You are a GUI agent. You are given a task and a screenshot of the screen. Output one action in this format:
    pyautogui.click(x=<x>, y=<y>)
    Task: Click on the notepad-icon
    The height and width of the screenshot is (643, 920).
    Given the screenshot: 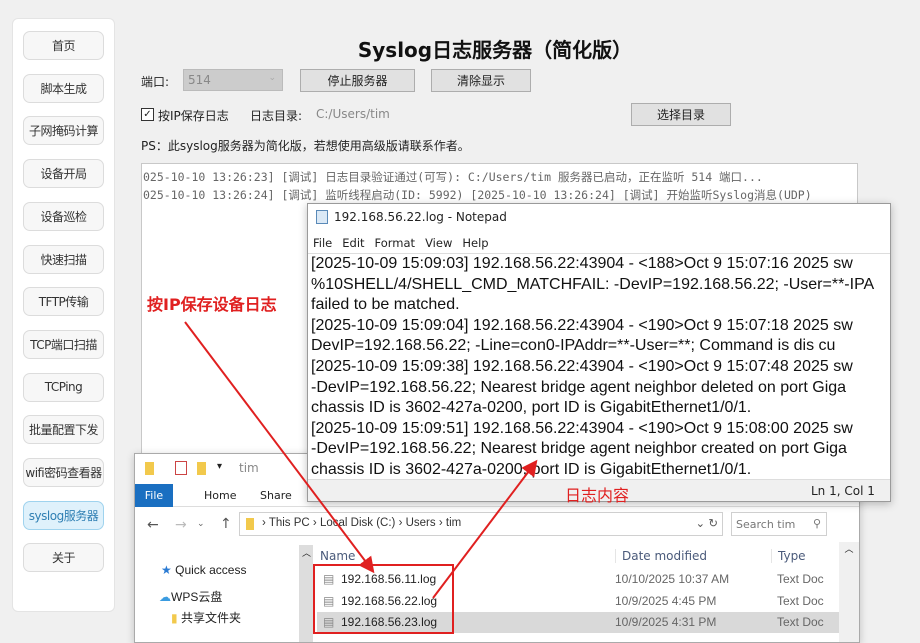 What is the action you would take?
    pyautogui.click(x=322, y=217)
    